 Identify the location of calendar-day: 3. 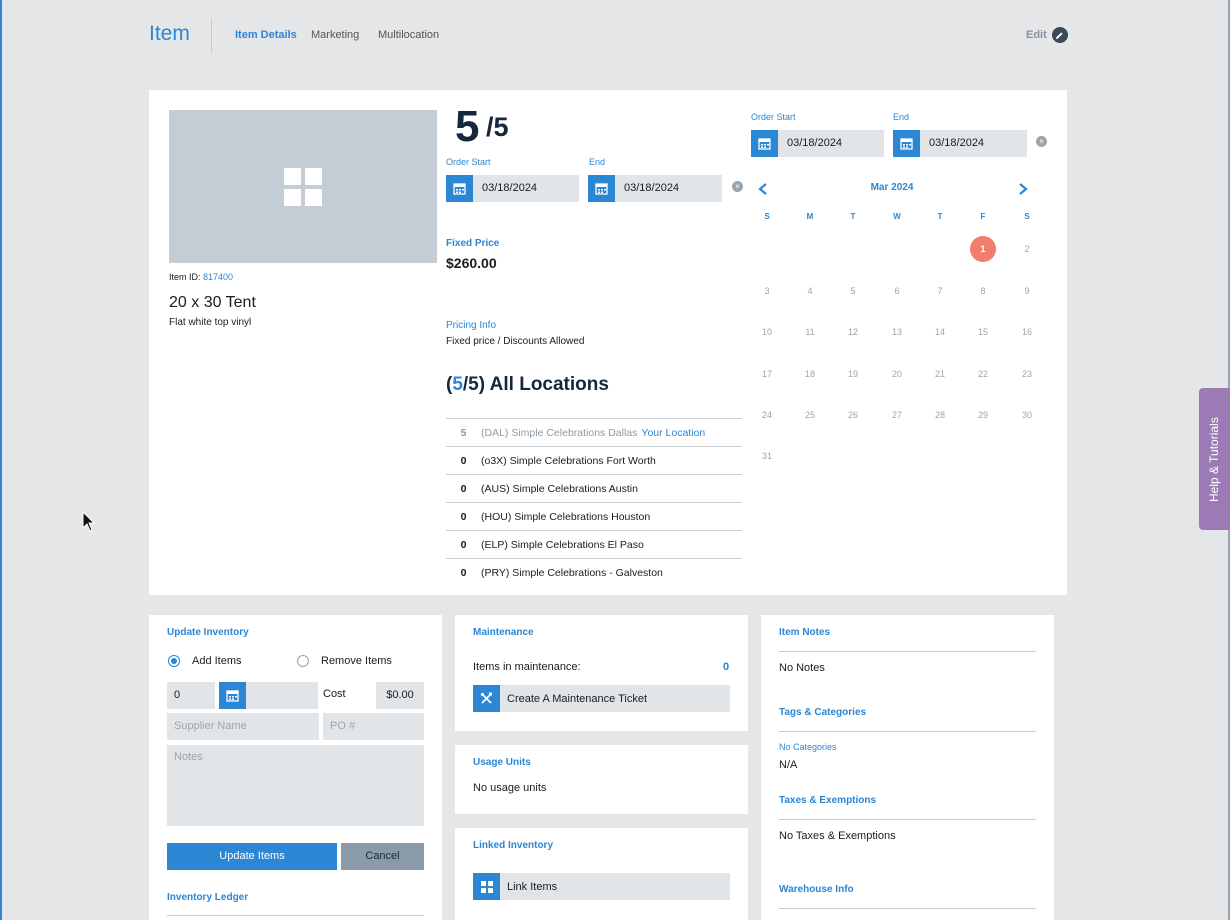
(767, 291).